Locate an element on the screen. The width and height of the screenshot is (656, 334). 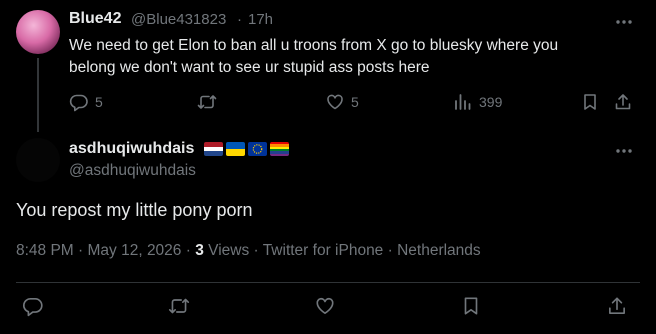
like-button is located at coordinates (325, 306).